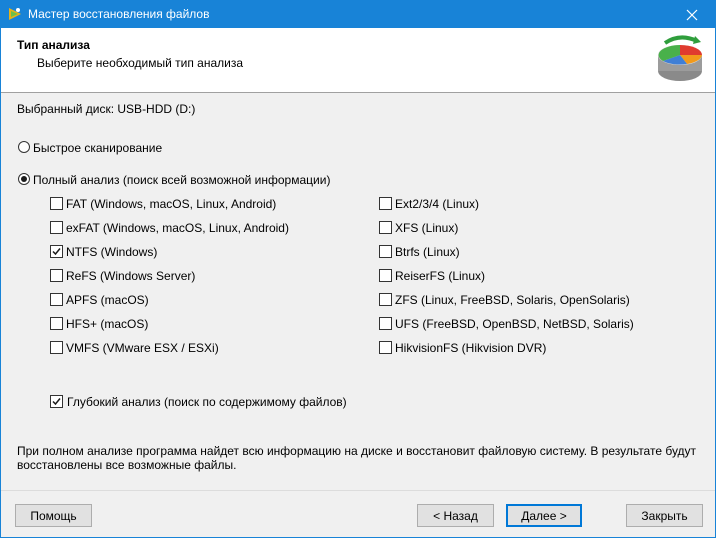 The width and height of the screenshot is (716, 538). Describe the element at coordinates (56, 401) in the screenshot. I see `deep-analysis-checkbox` at that location.